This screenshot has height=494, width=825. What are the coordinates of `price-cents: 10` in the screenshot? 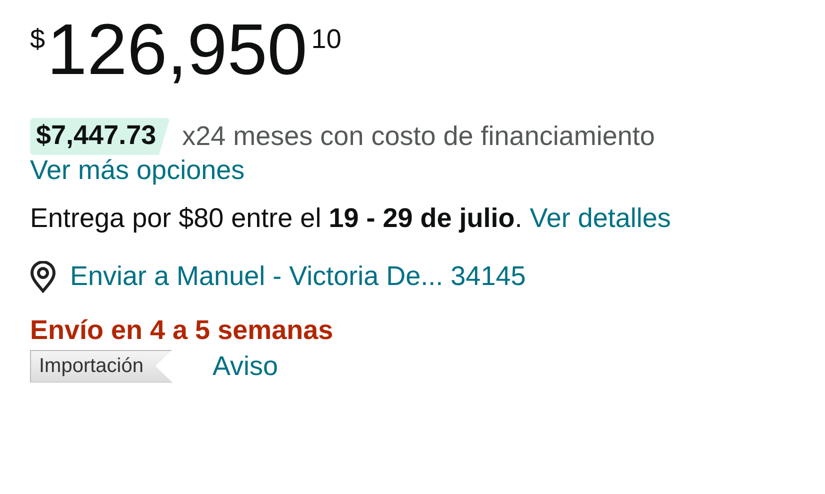 It's located at (326, 39).